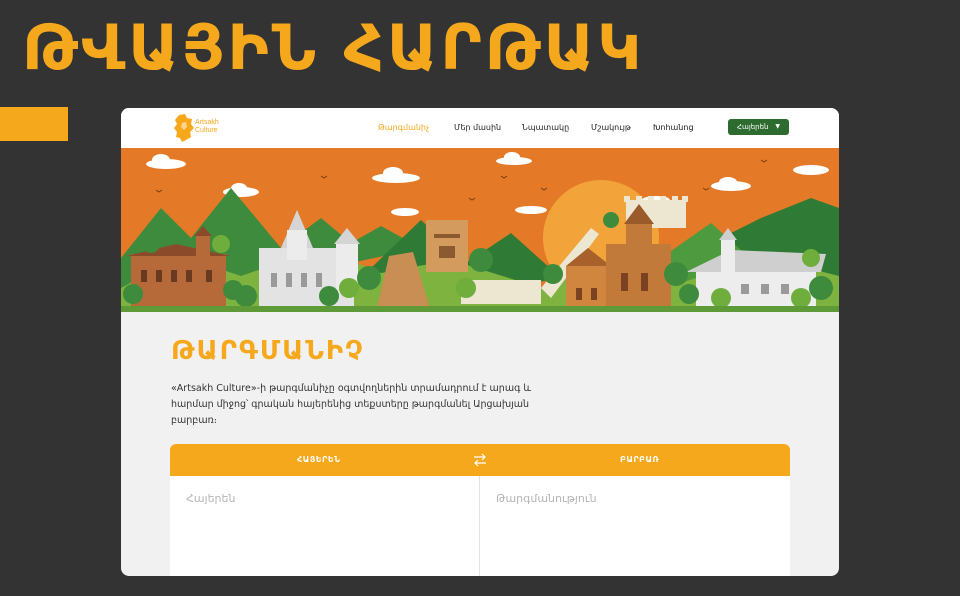 The height and width of the screenshot is (596, 960). I want to click on swap-arrows-icon, so click(480, 460).